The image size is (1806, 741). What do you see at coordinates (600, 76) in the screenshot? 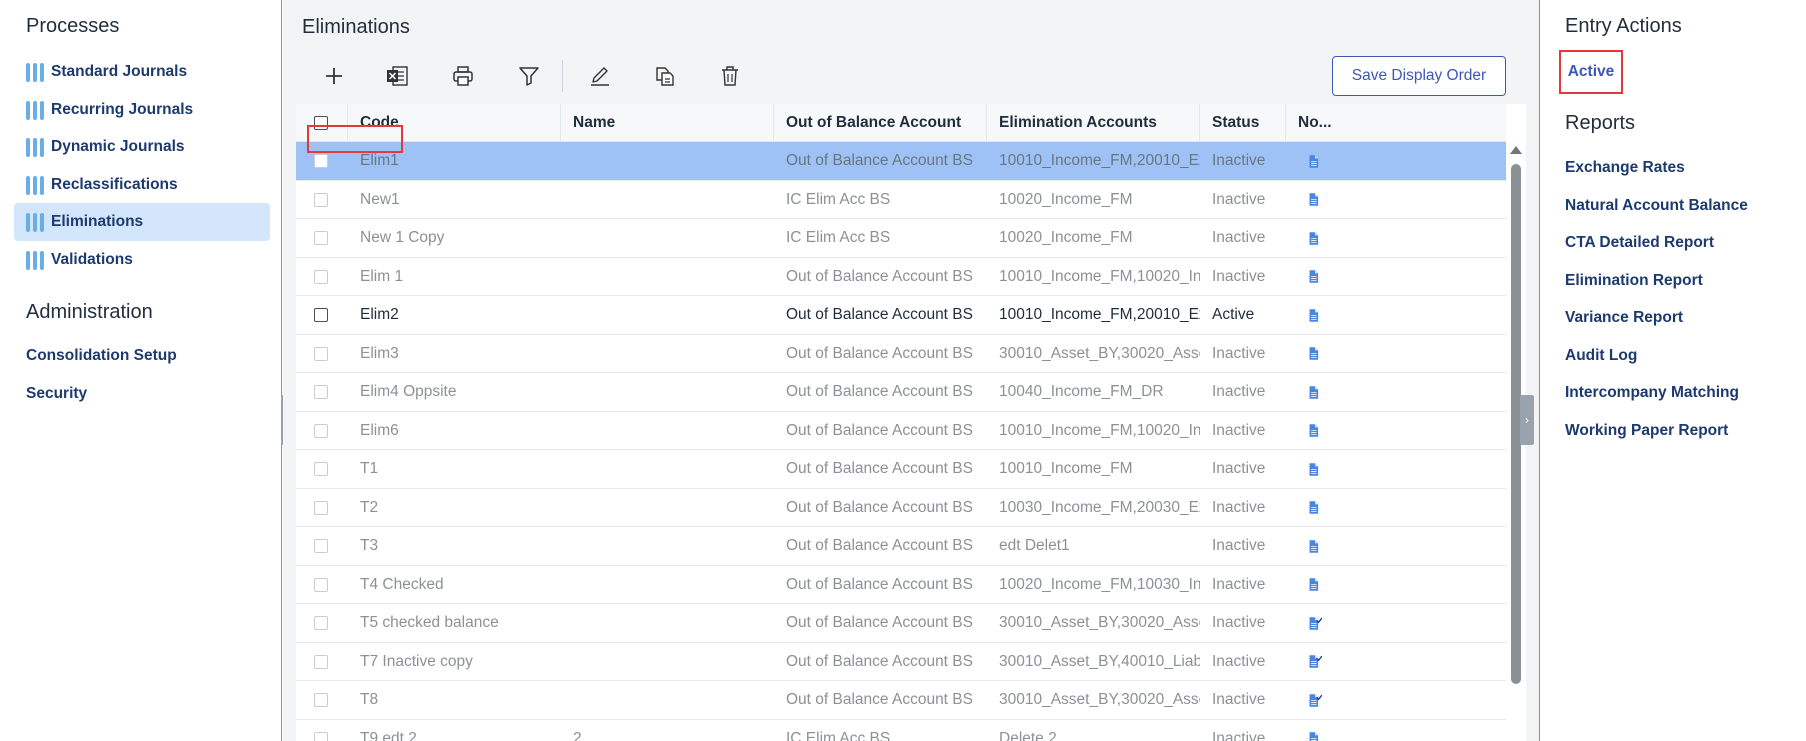
I see `edit-button` at bounding box center [600, 76].